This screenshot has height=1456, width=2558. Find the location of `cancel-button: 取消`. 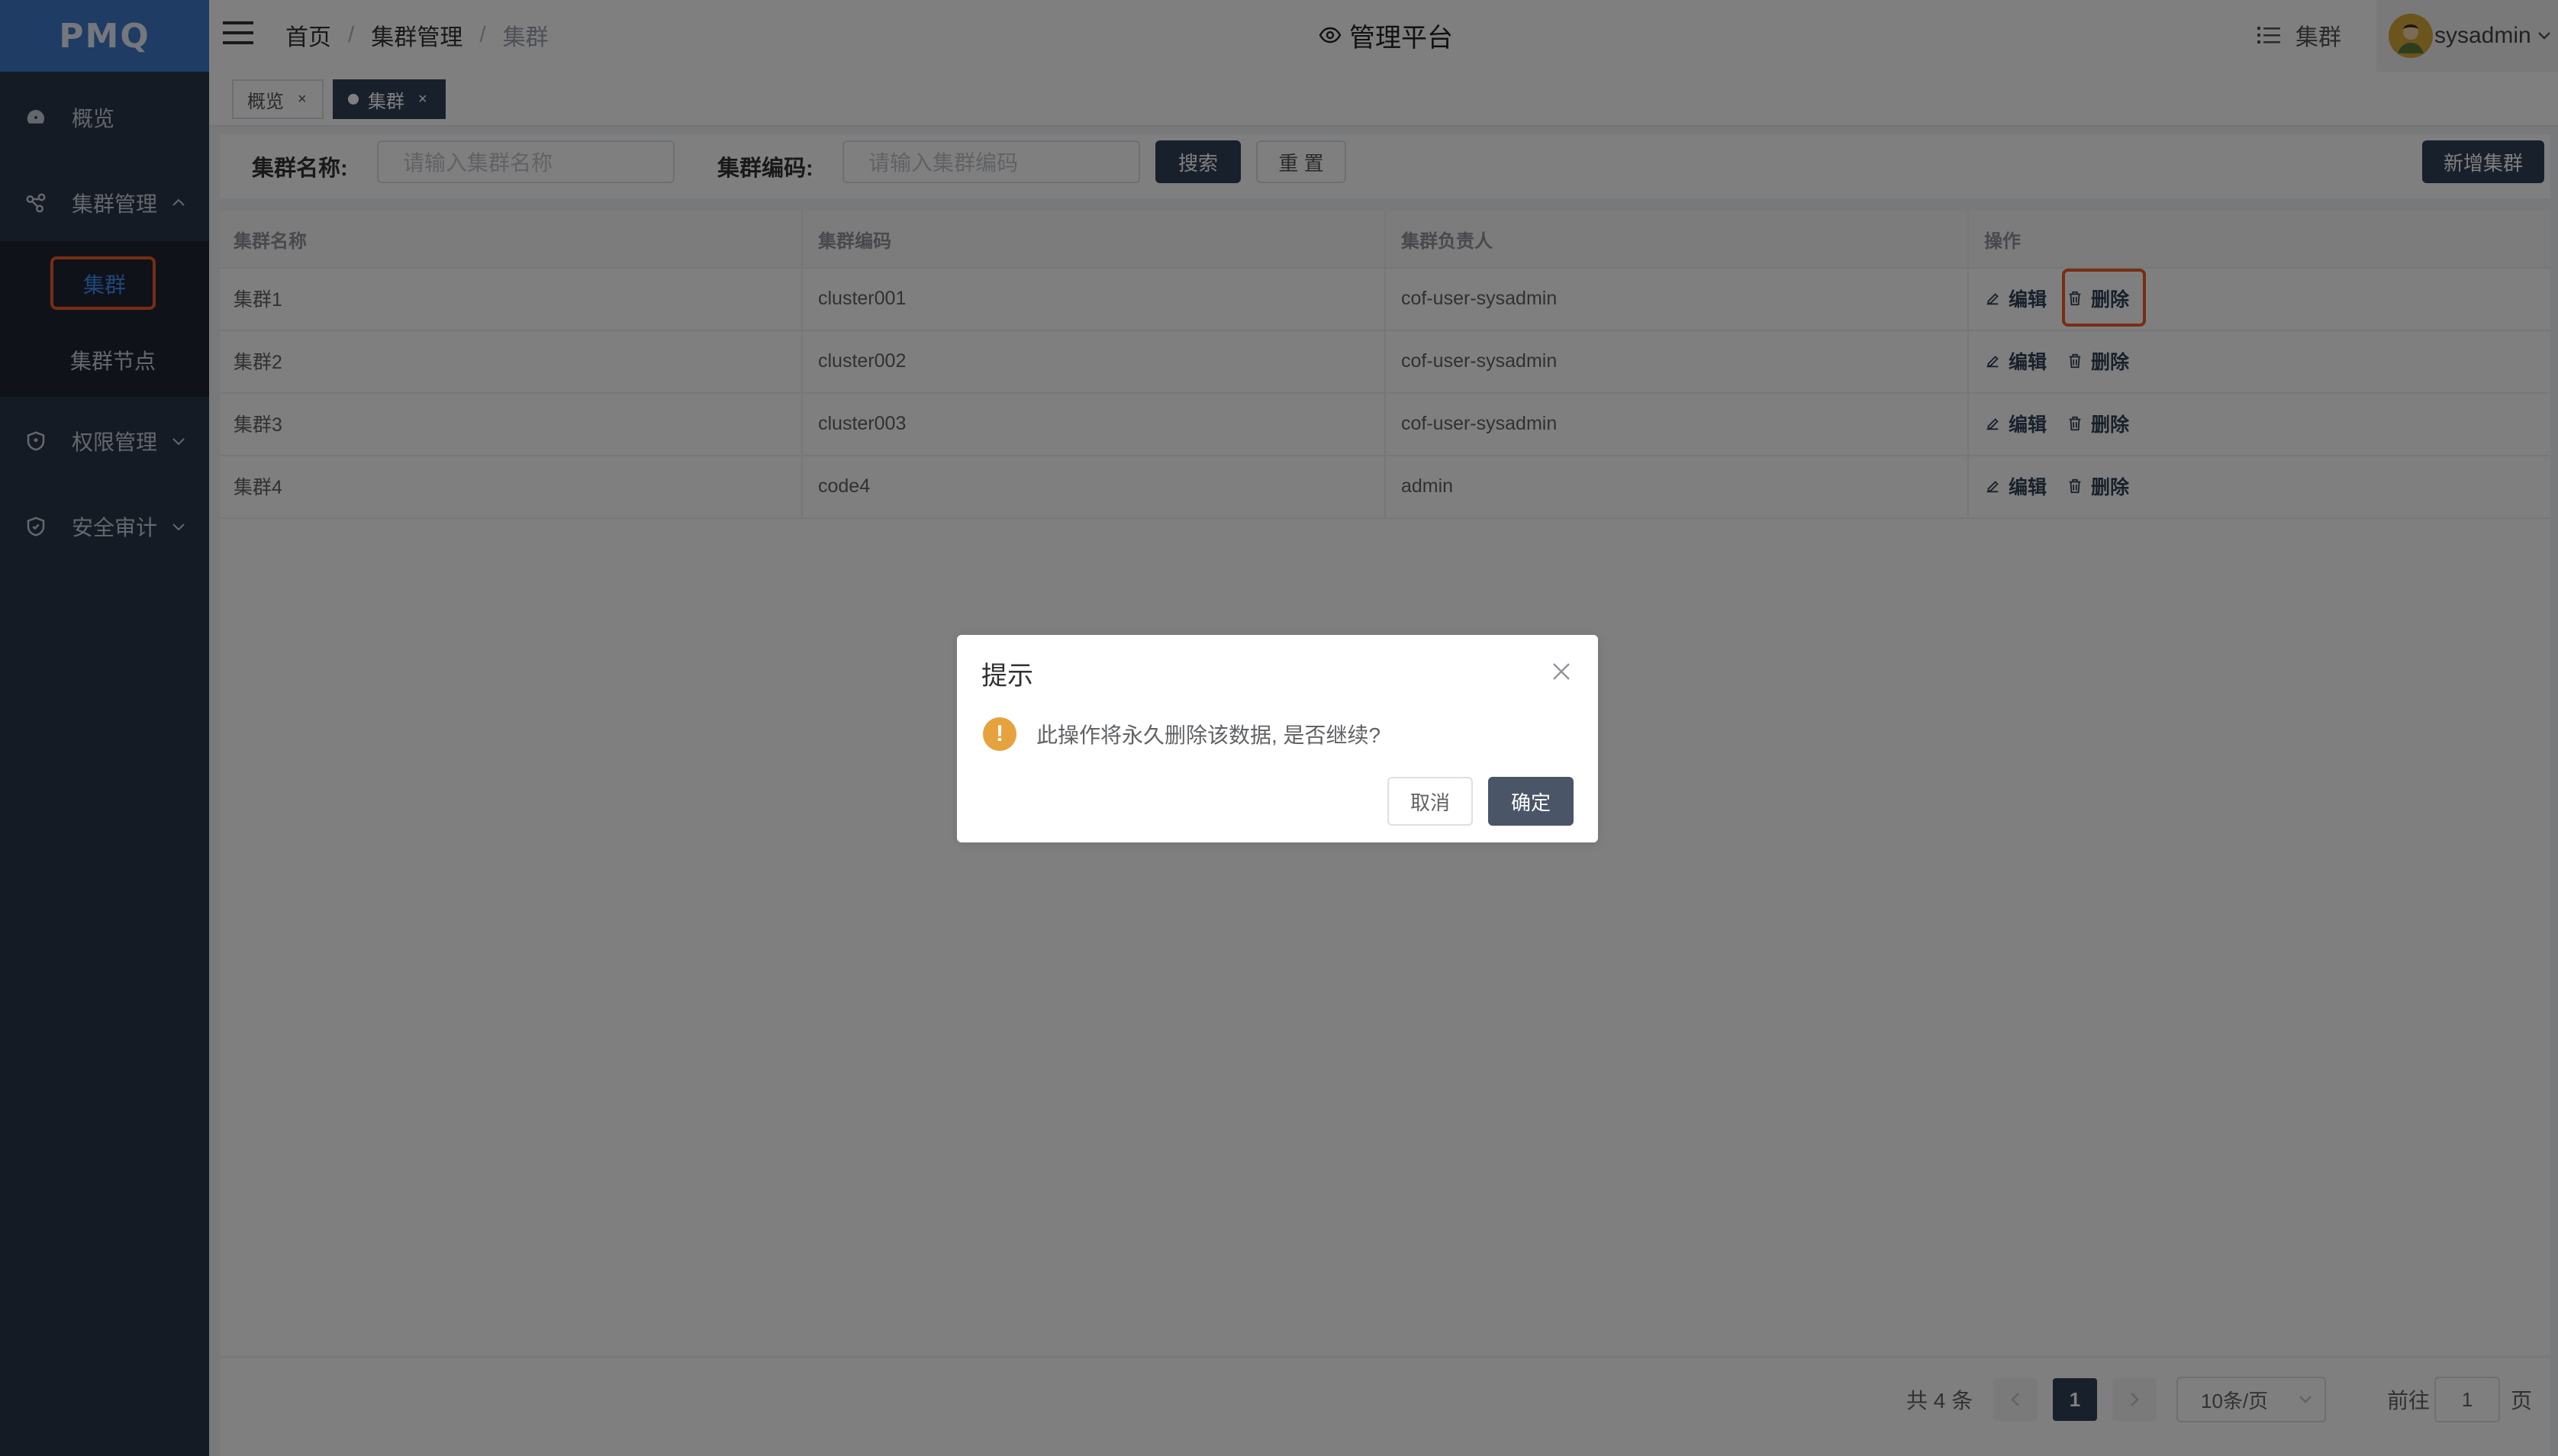

cancel-button: 取消 is located at coordinates (1430, 801).